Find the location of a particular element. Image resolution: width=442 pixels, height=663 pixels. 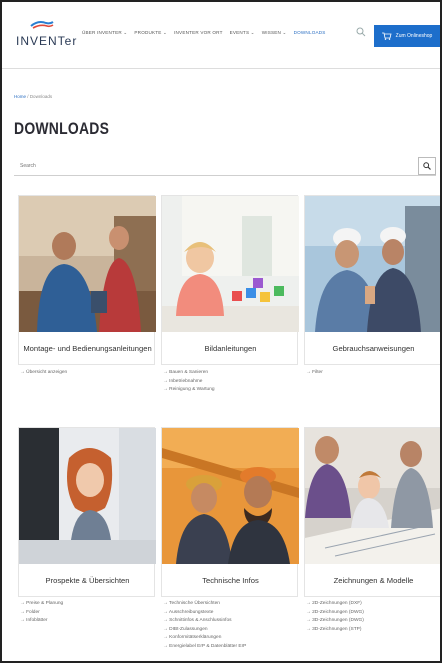

card-image-montage is located at coordinates (87, 264).